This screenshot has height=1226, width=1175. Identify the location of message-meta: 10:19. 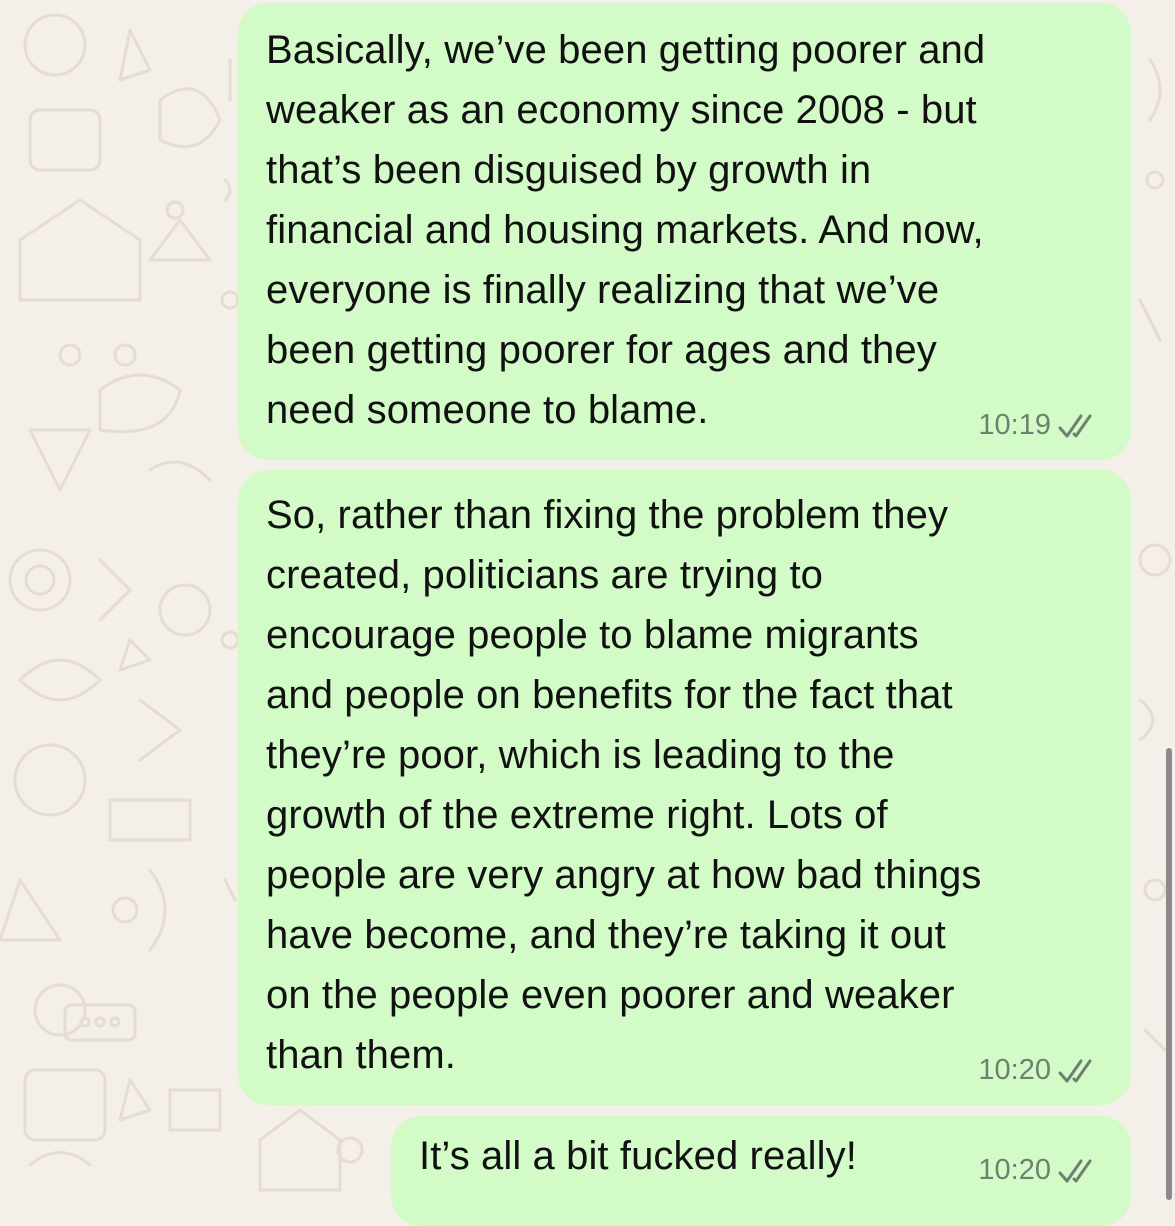
(1039, 425).